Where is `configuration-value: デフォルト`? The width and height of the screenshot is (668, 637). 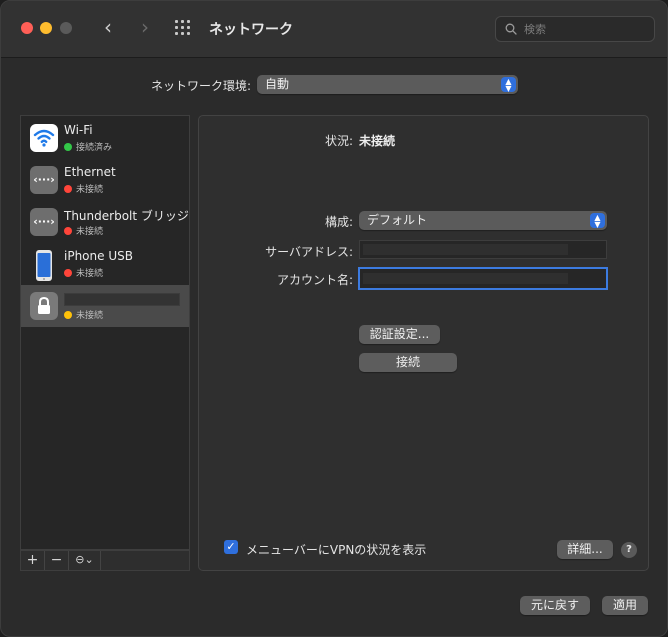
configuration-value: デフォルト is located at coordinates (397, 220).